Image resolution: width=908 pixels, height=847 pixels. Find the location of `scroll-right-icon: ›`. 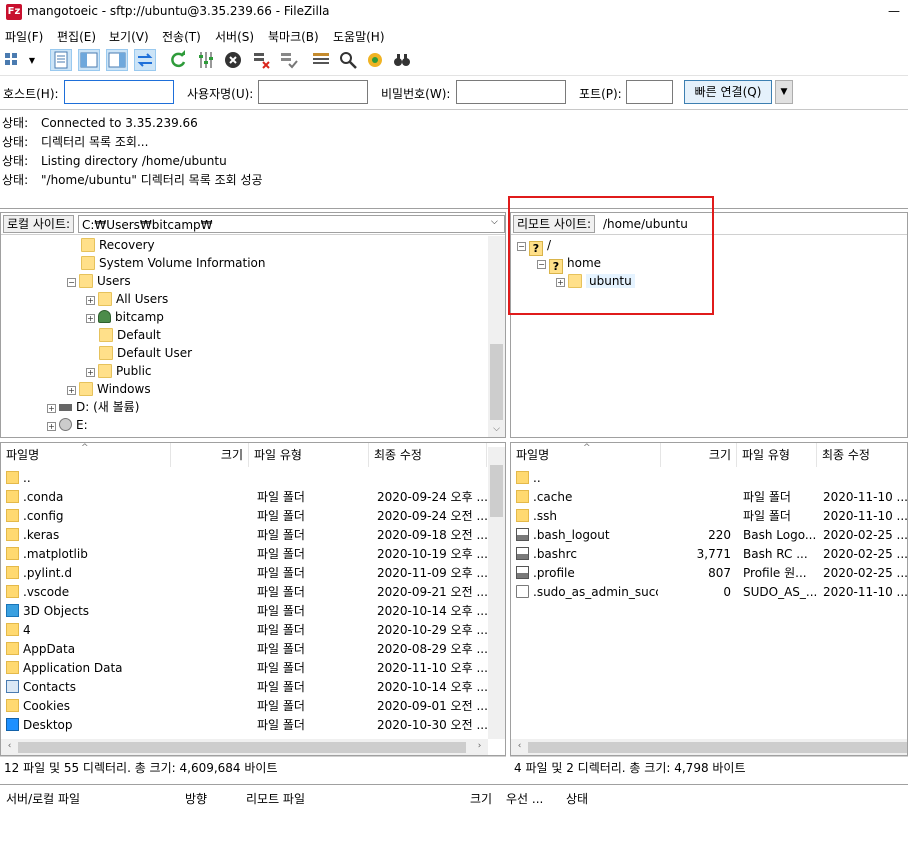

scroll-right-icon: › is located at coordinates (479, 746).